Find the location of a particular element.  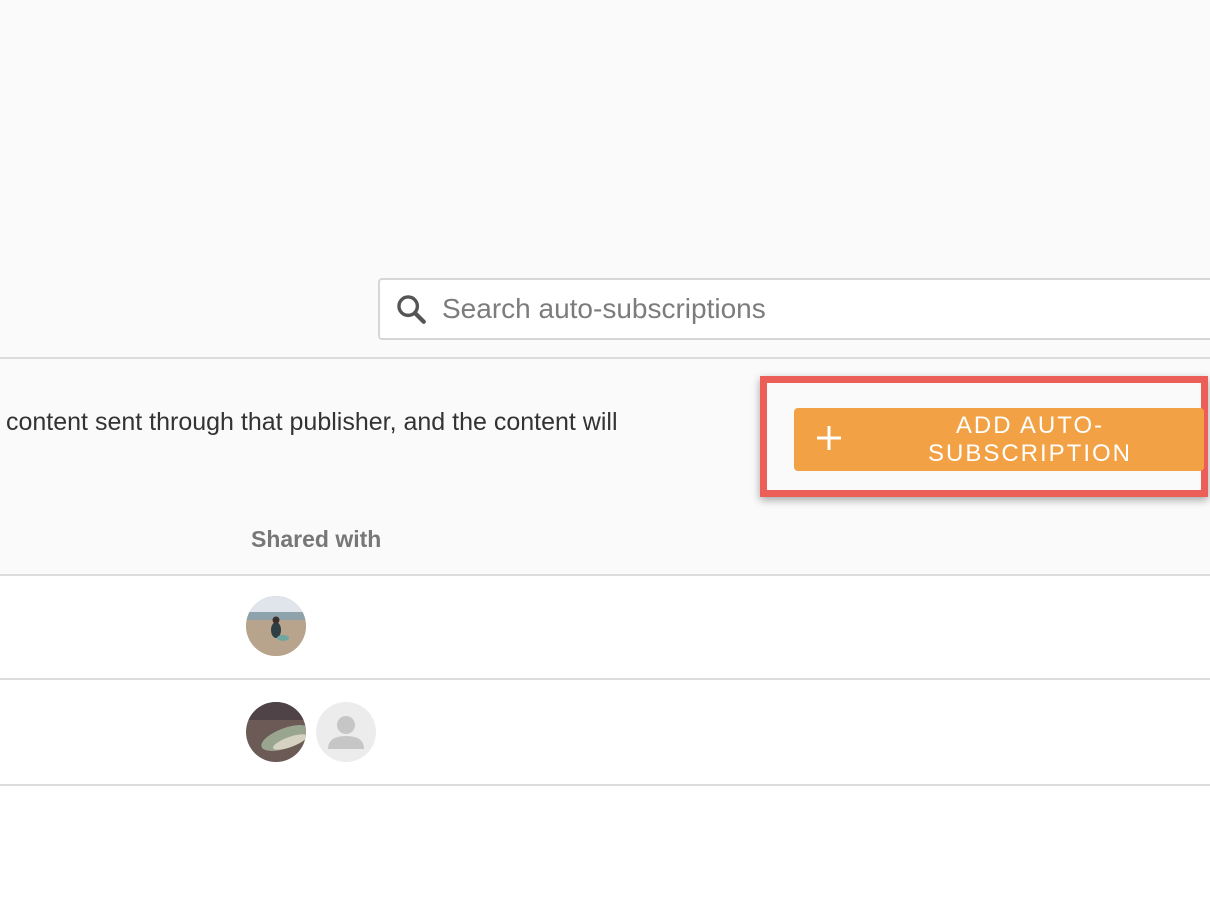

search-icon is located at coordinates (411, 309).